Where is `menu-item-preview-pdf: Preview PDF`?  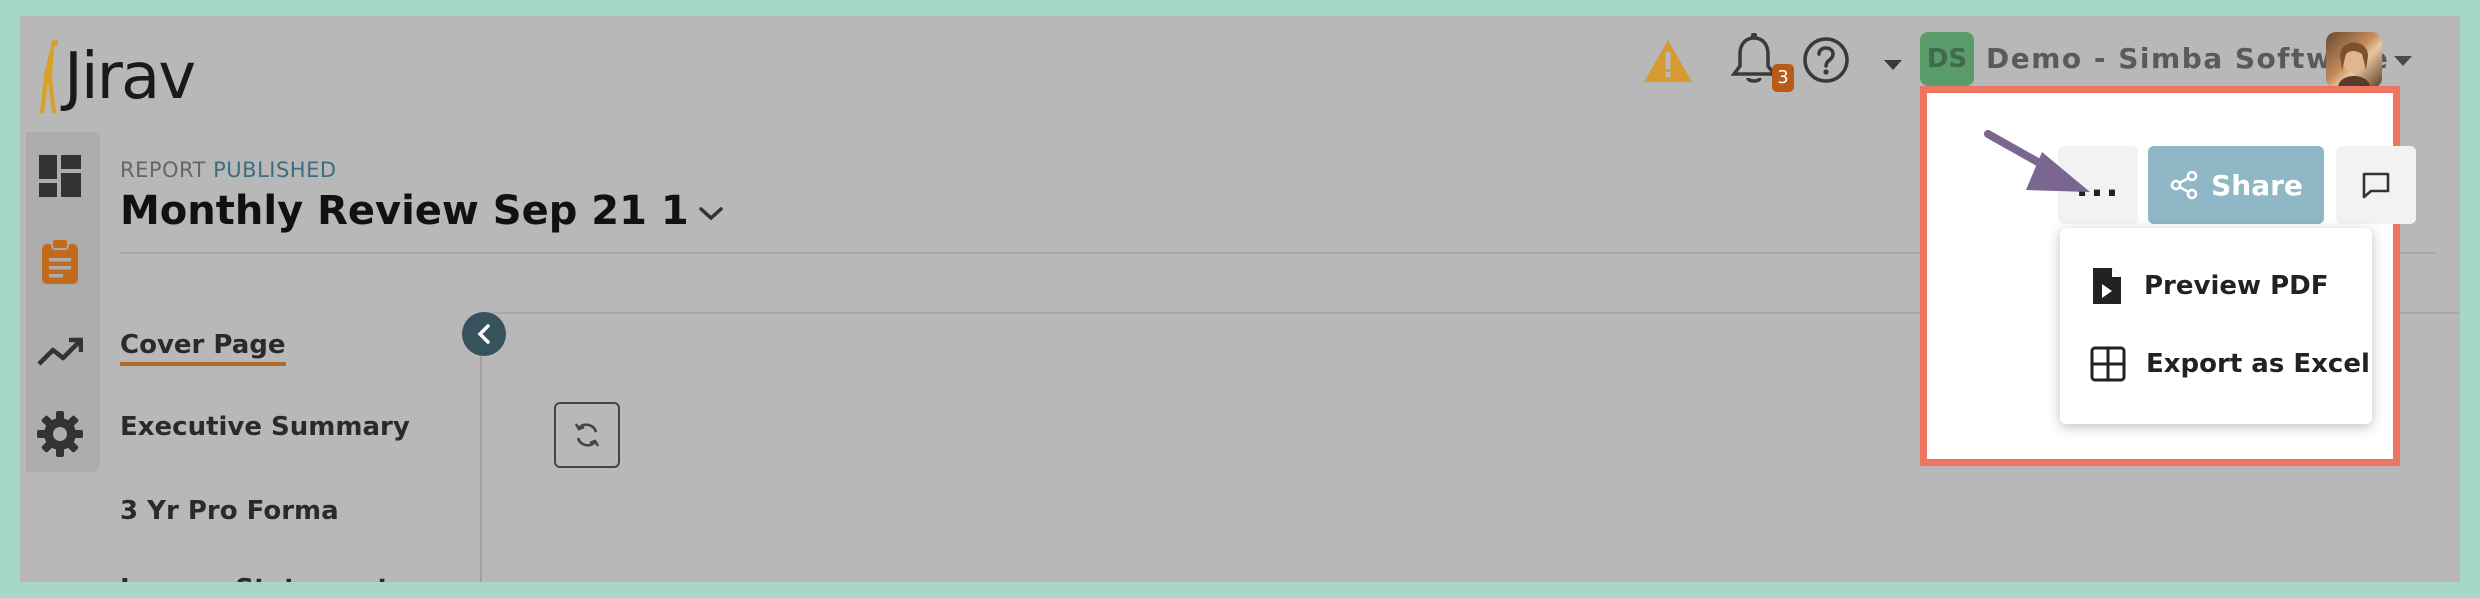 menu-item-preview-pdf: Preview PDF is located at coordinates (2209, 286).